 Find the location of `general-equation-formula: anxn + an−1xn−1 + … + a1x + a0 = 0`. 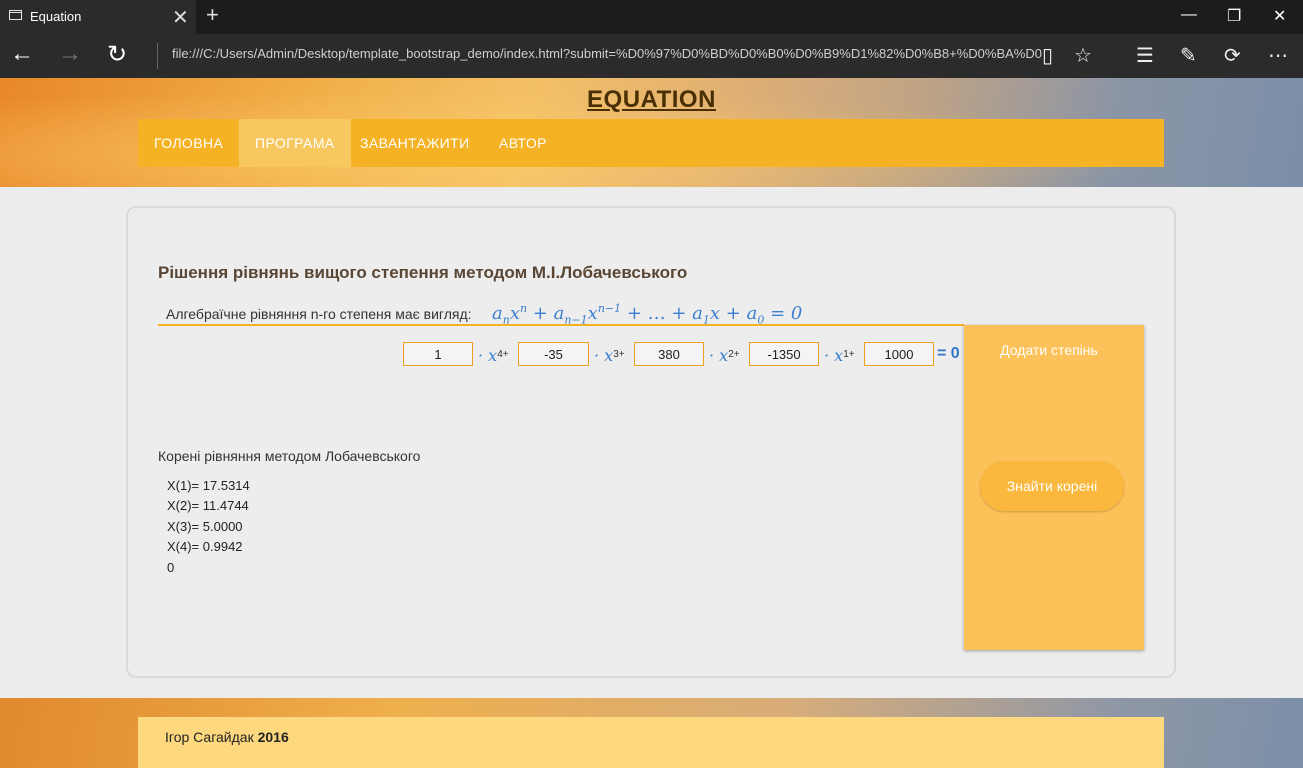

general-equation-formula: anxn + an−1xn−1 + … + a1x + a0 = 0 is located at coordinates (647, 314).